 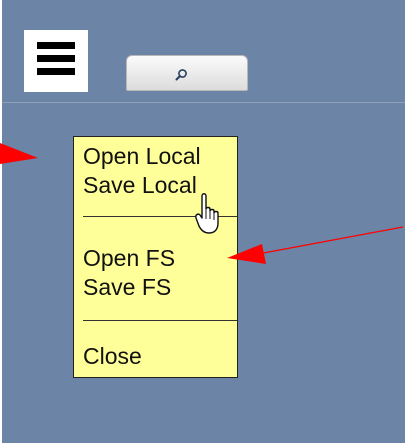 I want to click on left-arrow-icon, so click(x=19, y=153).